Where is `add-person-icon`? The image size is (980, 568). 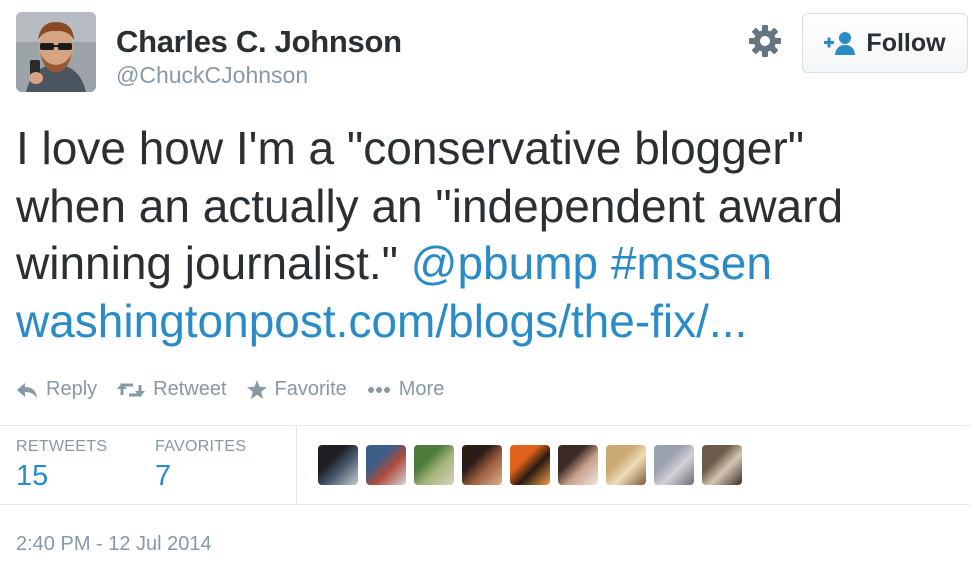
add-person-icon is located at coordinates (840, 43).